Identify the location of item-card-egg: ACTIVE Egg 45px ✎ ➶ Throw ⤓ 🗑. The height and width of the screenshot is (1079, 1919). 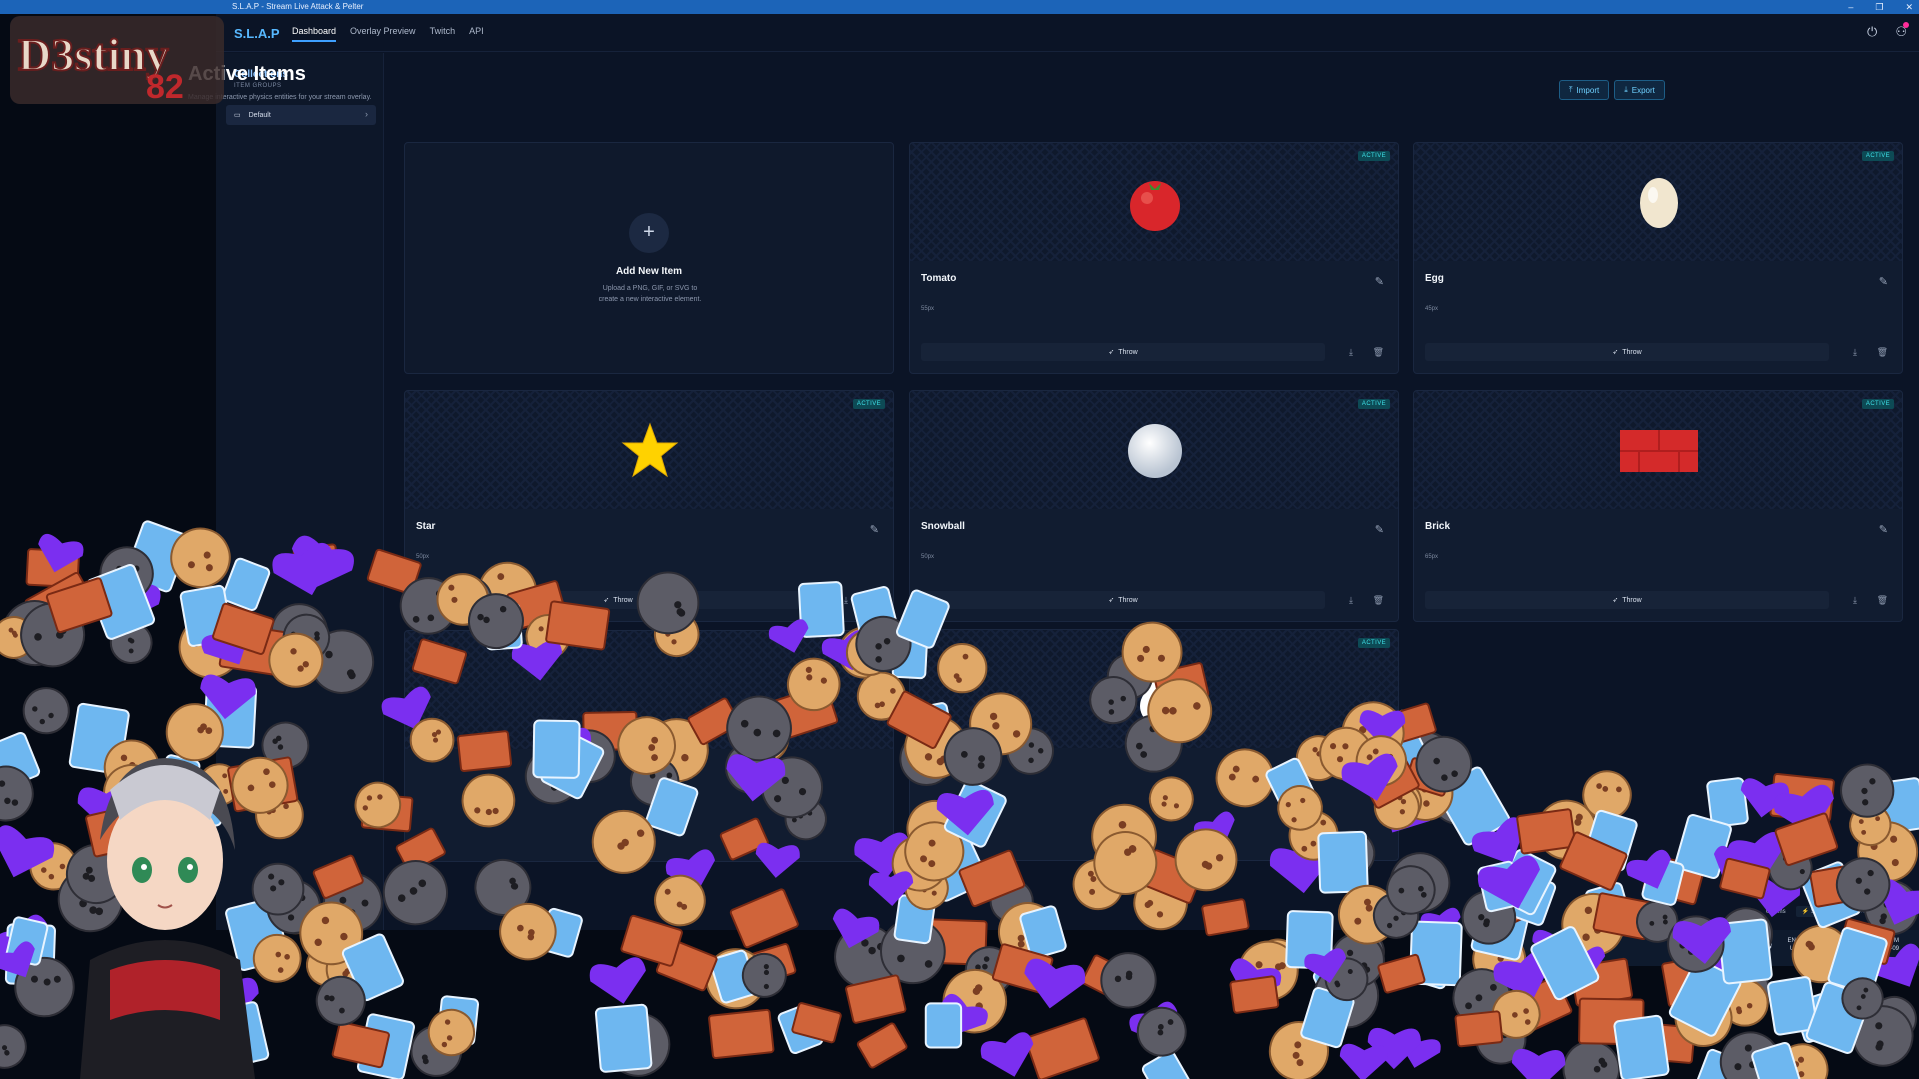
(1658, 258).